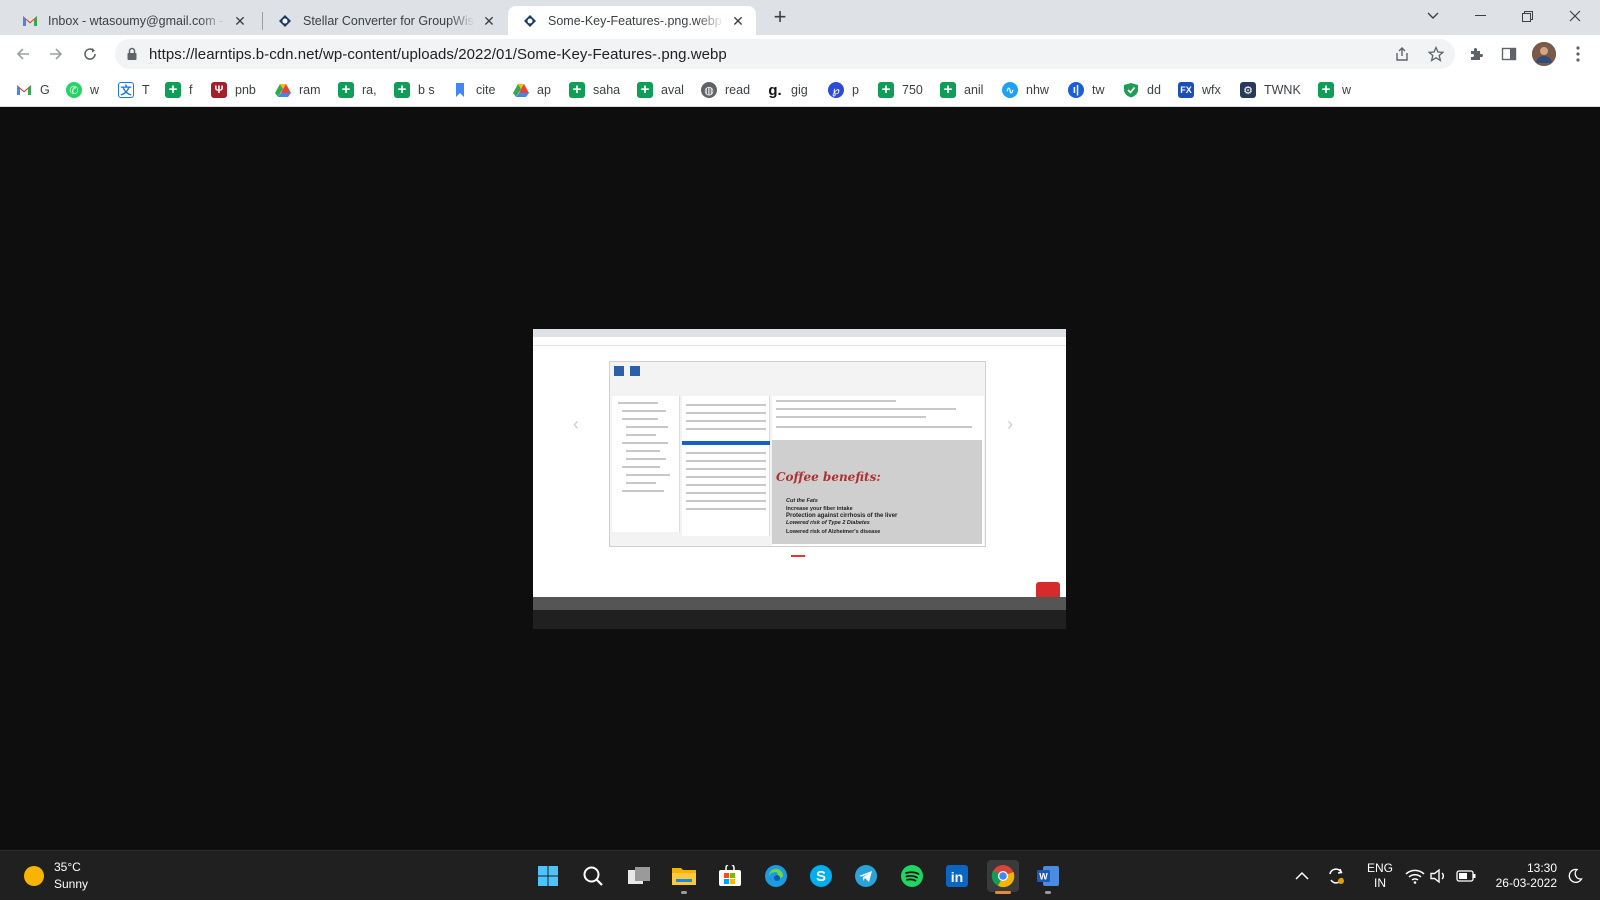 The height and width of the screenshot is (900, 1600). I want to click on word-icon: W, so click(1048, 877).